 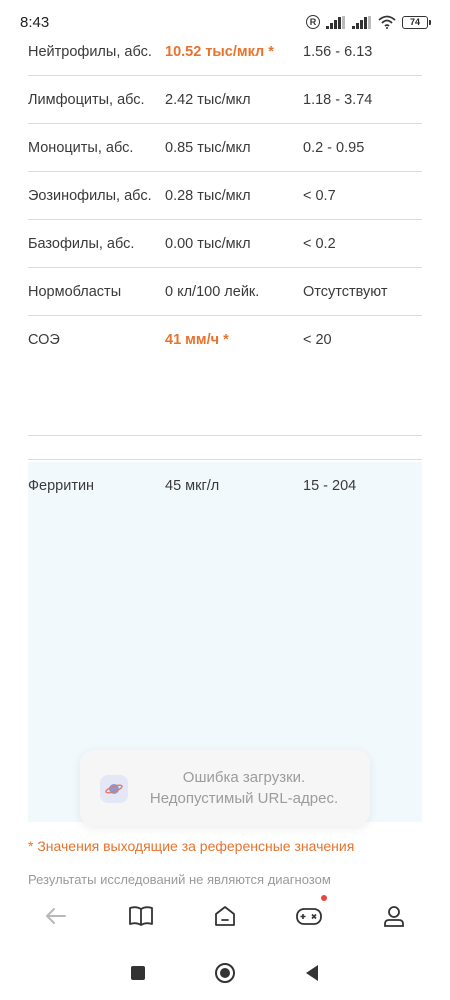 I want to click on bottom-nav, so click(x=225, y=916).